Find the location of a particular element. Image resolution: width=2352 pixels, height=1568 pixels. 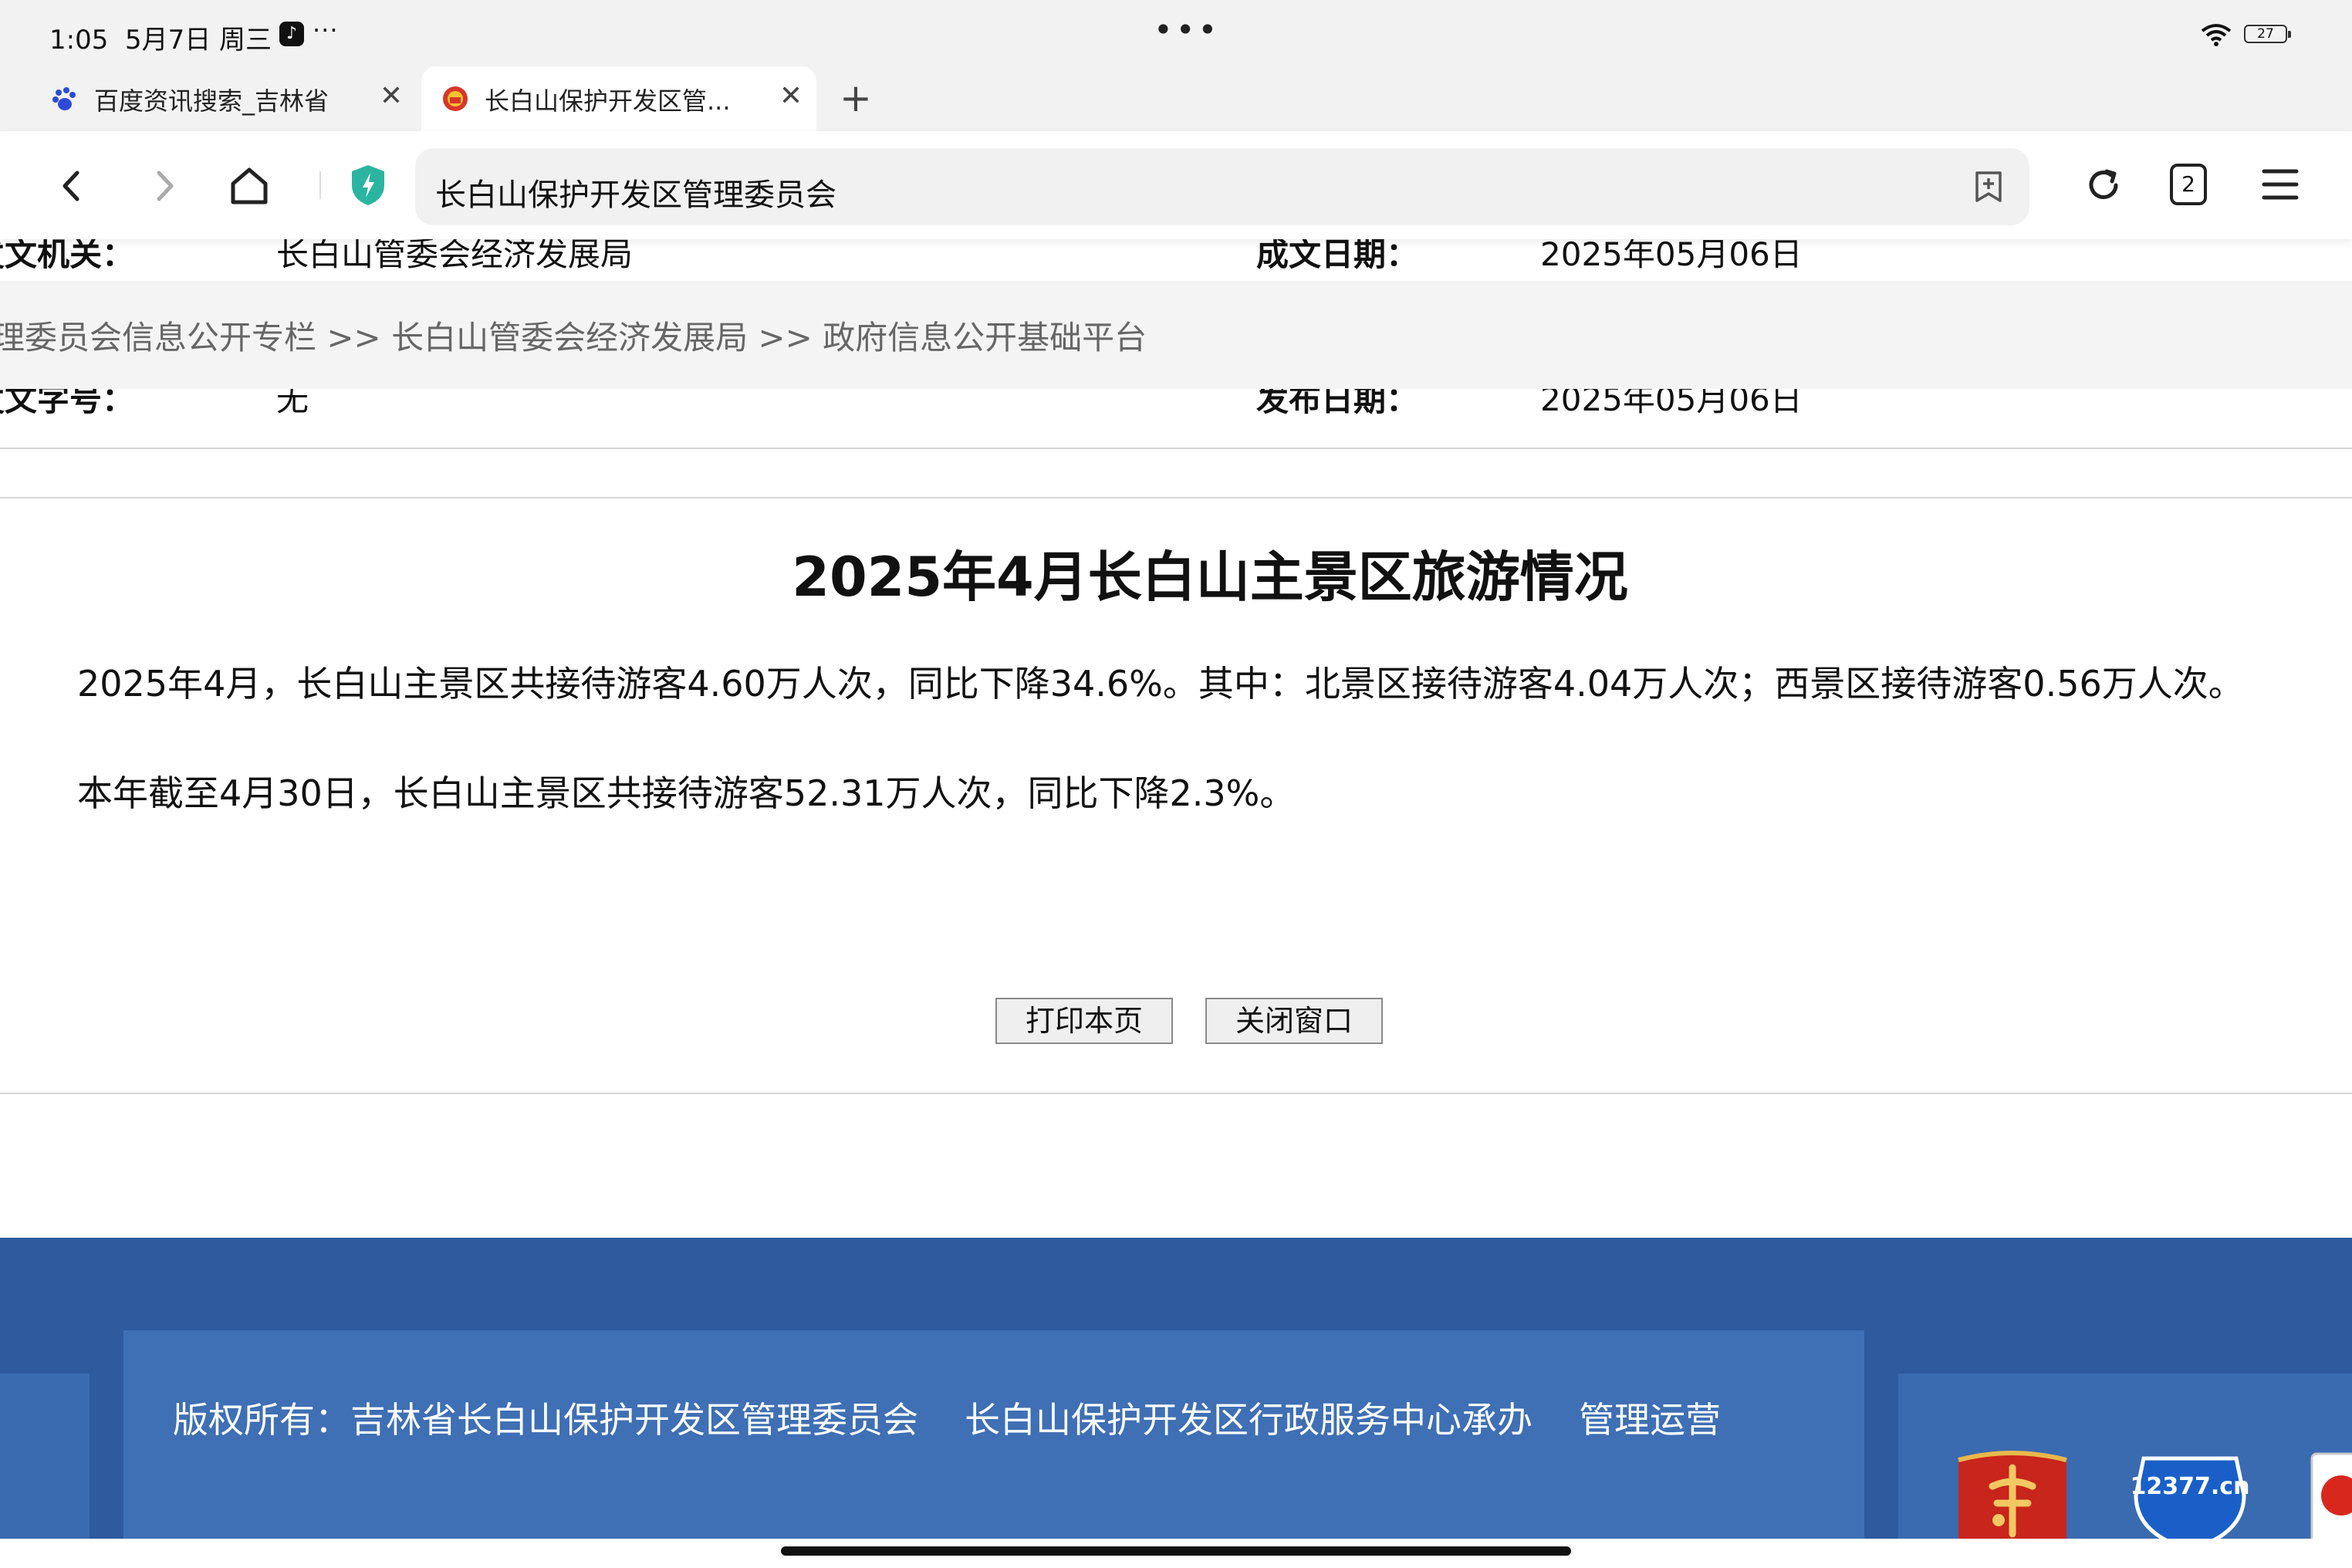

address-text: 长白山保护开发区管理委员会 is located at coordinates (635, 192).